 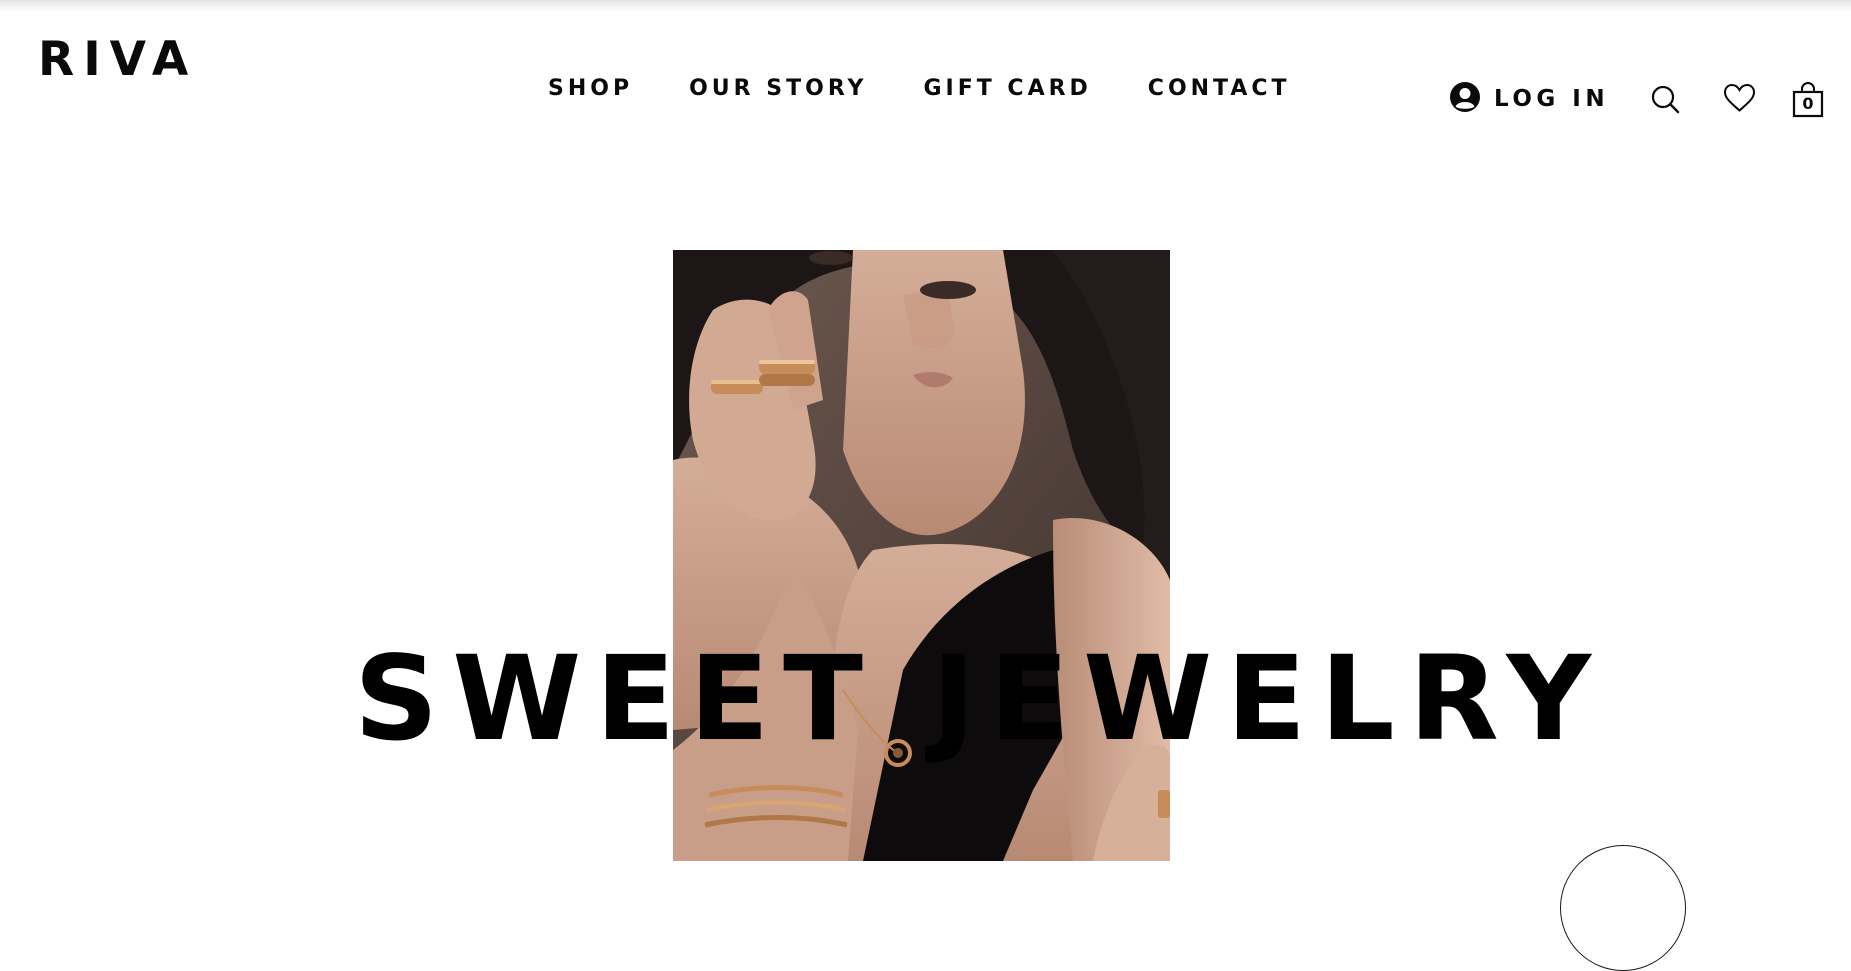 I want to click on account-icon, so click(x=1465, y=99).